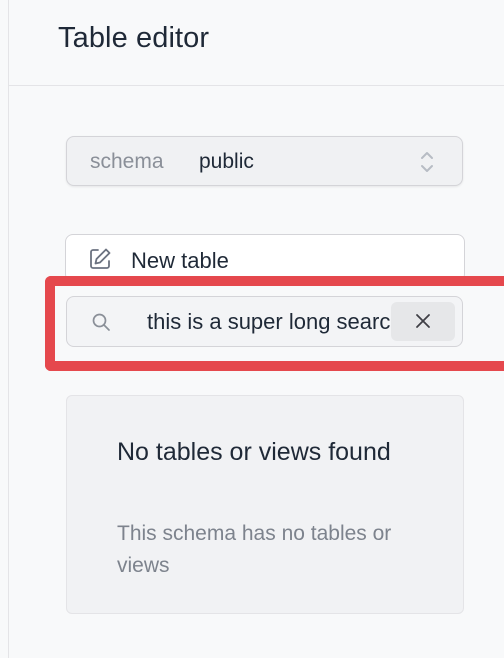 The width and height of the screenshot is (504, 658). What do you see at coordinates (254, 549) in the screenshot?
I see `empty-state-description: This schema has no tables or views` at bounding box center [254, 549].